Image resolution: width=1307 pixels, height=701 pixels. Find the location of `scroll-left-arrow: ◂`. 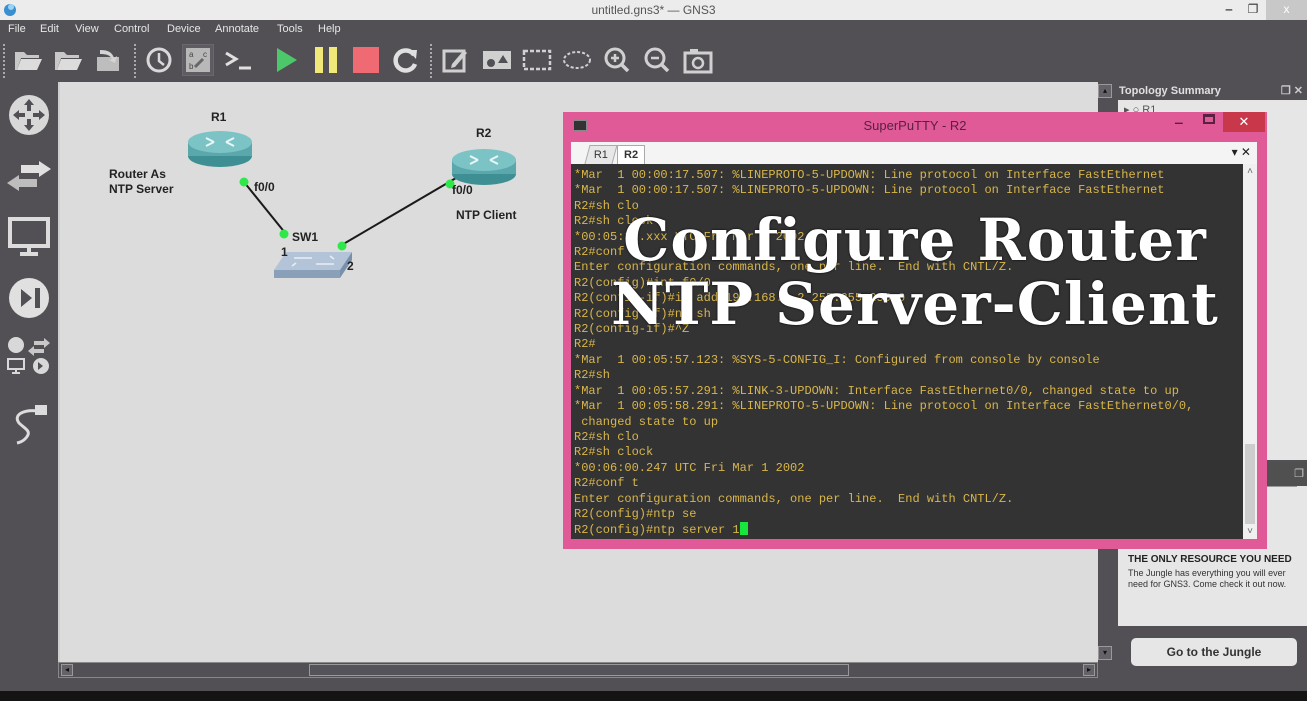

scroll-left-arrow: ◂ is located at coordinates (67, 670).